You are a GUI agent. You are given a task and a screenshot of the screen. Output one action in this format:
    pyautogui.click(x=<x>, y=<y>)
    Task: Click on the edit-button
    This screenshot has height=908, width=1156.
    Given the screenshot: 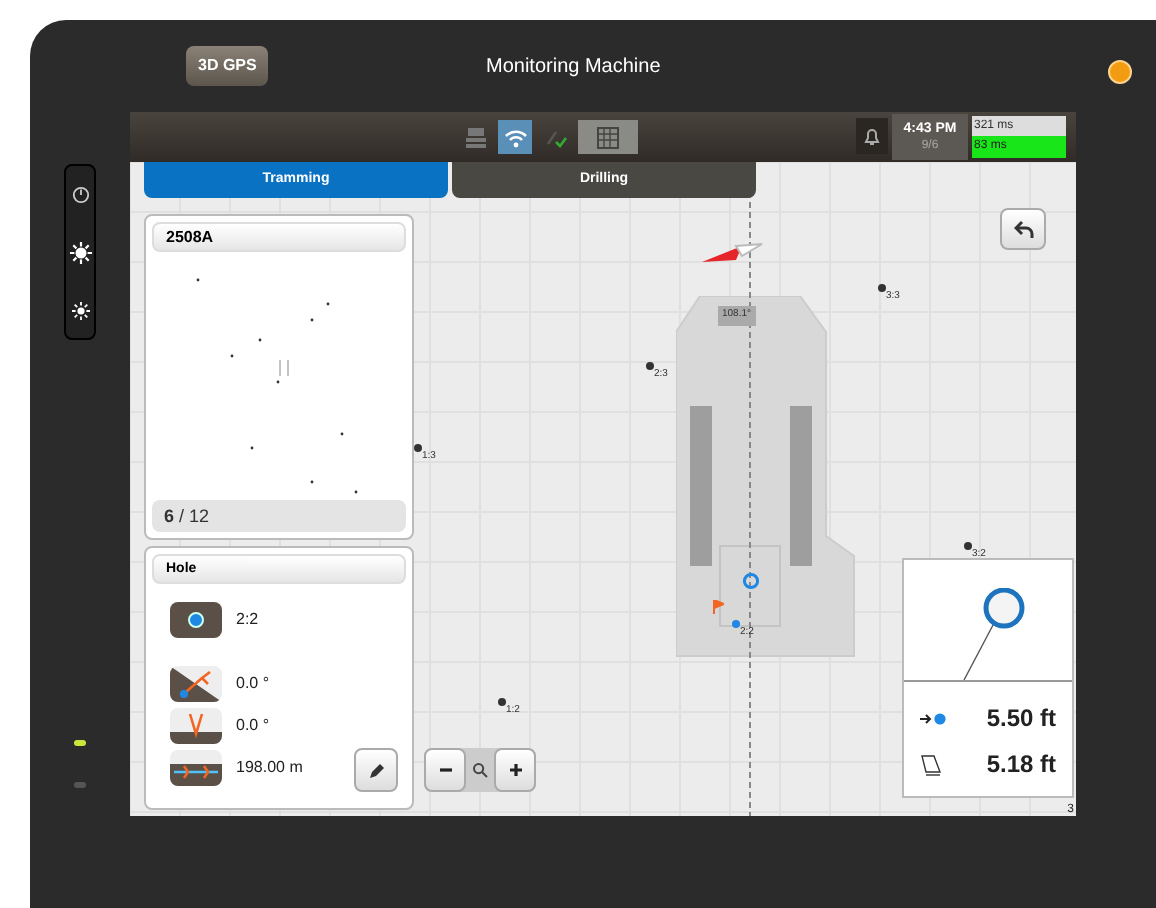 What is the action you would take?
    pyautogui.click(x=376, y=770)
    